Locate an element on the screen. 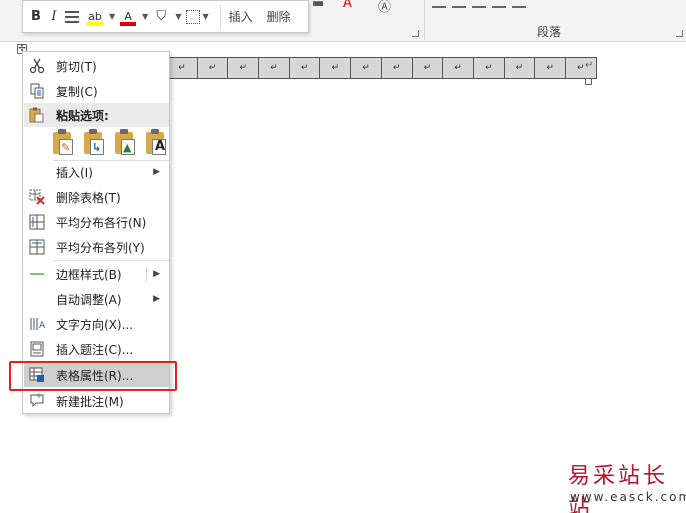 This screenshot has width=686, height=513. ribbon-separator is located at coordinates (424, 20).